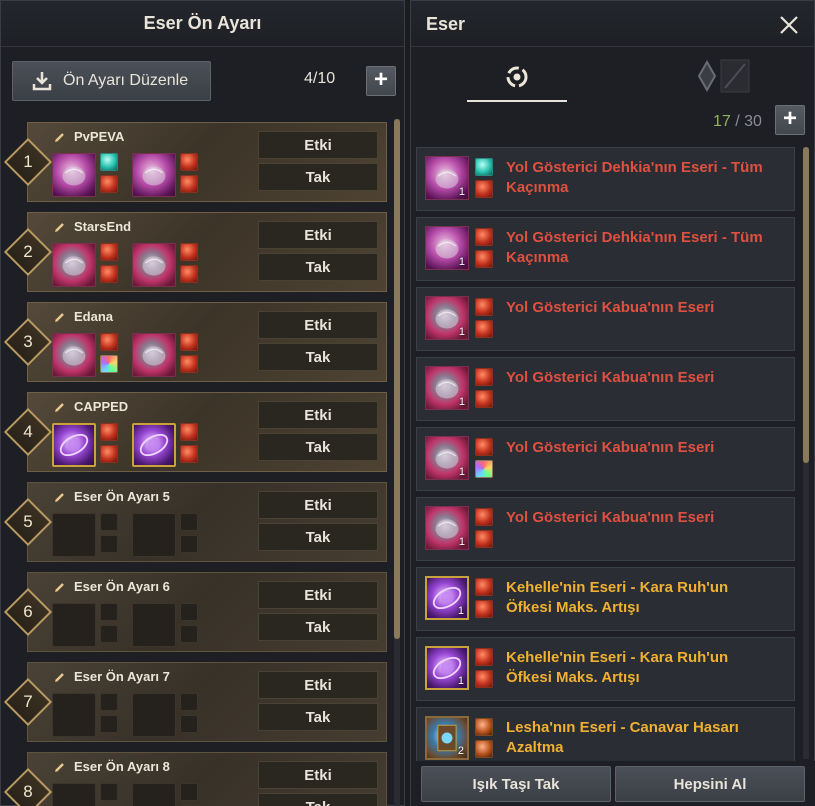 This screenshot has width=815, height=806. I want to click on take-all-button: Hepsini Al, so click(710, 784).